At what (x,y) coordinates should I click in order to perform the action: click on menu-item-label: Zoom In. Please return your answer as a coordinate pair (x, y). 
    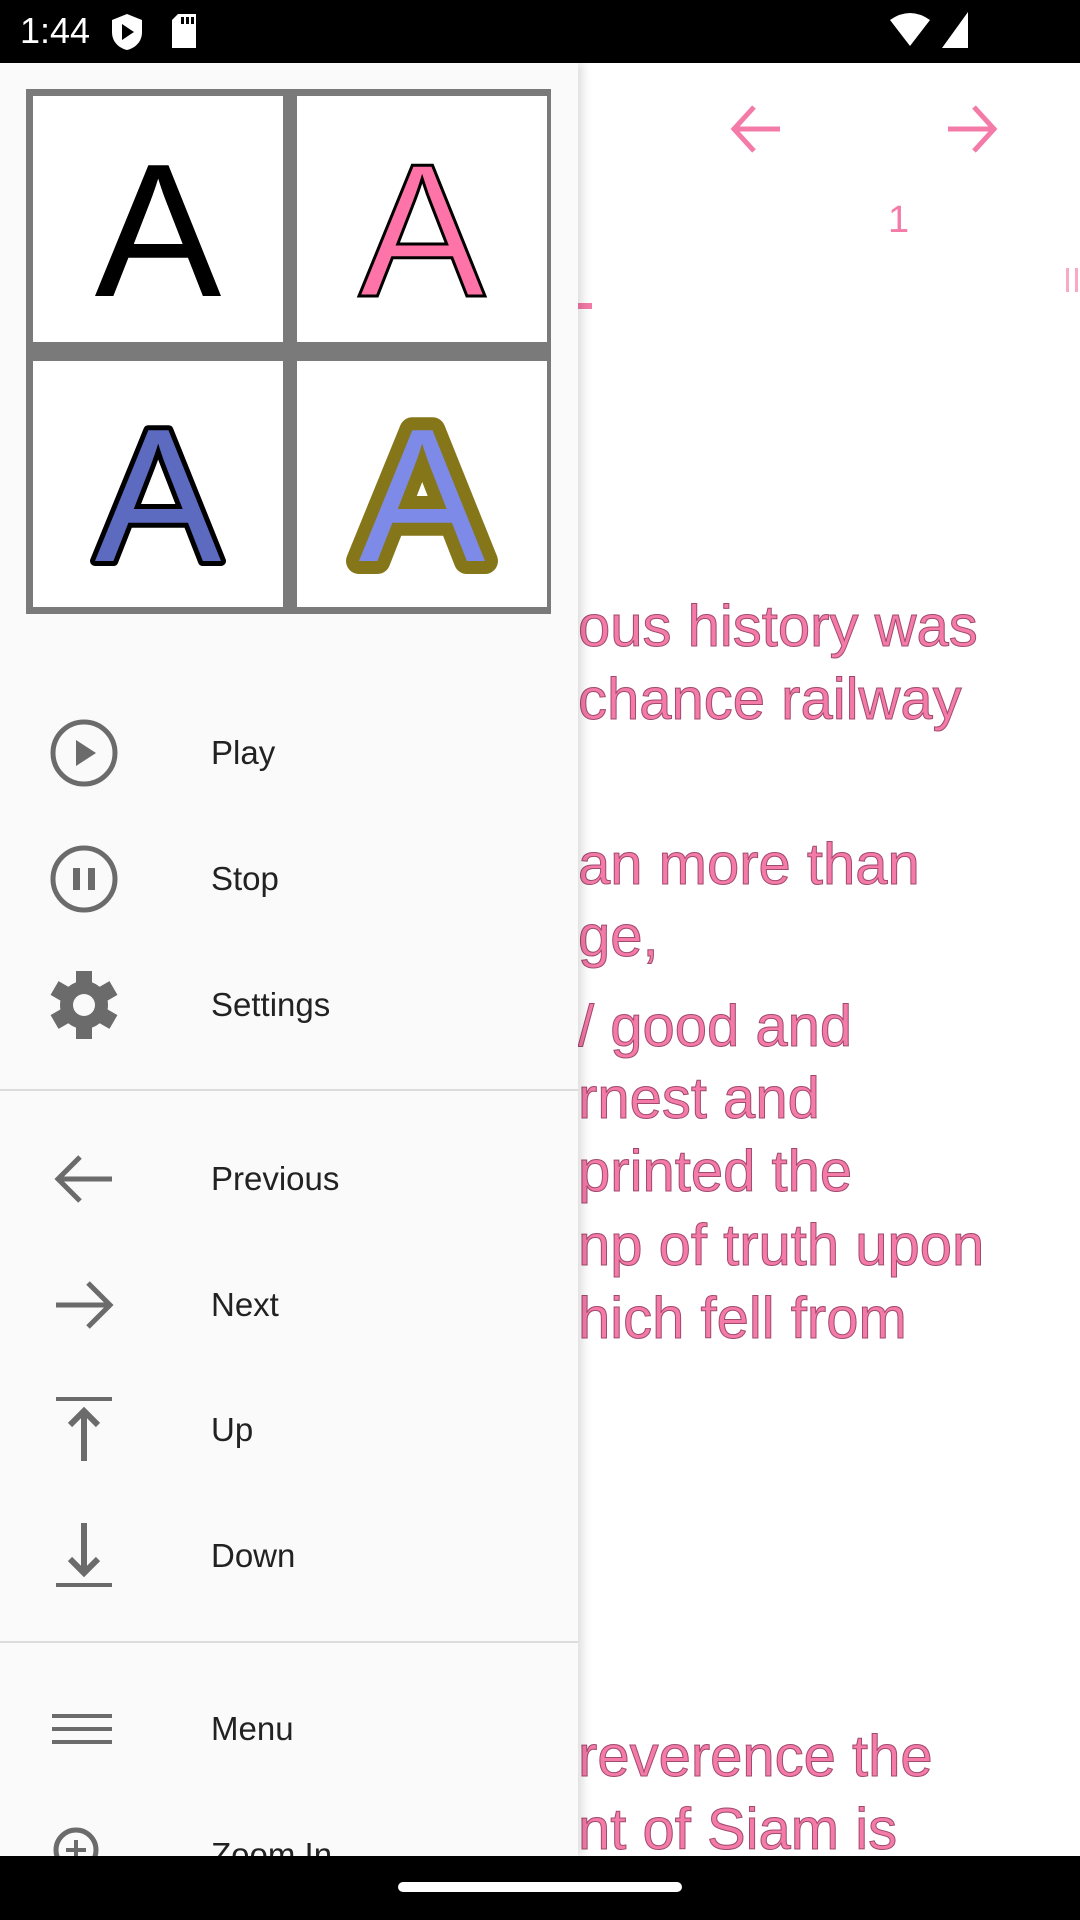
    Looking at the image, I should click on (272, 1846).